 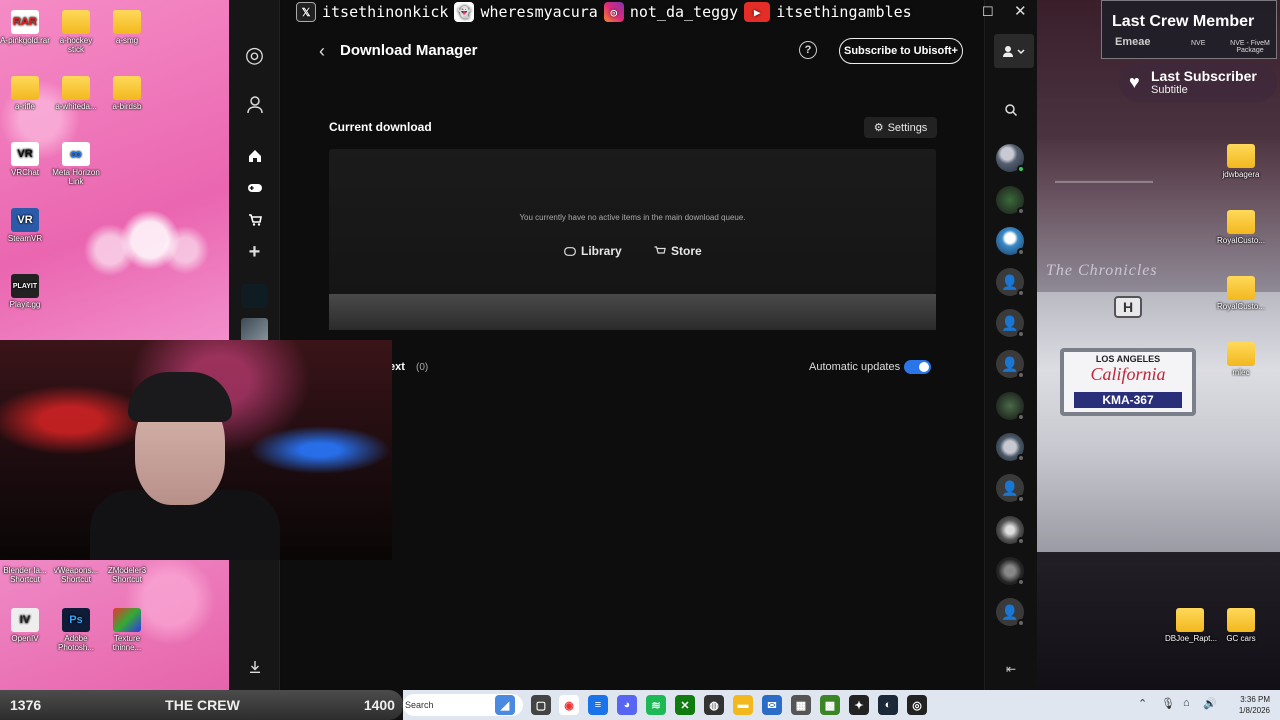 What do you see at coordinates (1254, 710) in the screenshot?
I see `clock-date: 1/8/2026` at bounding box center [1254, 710].